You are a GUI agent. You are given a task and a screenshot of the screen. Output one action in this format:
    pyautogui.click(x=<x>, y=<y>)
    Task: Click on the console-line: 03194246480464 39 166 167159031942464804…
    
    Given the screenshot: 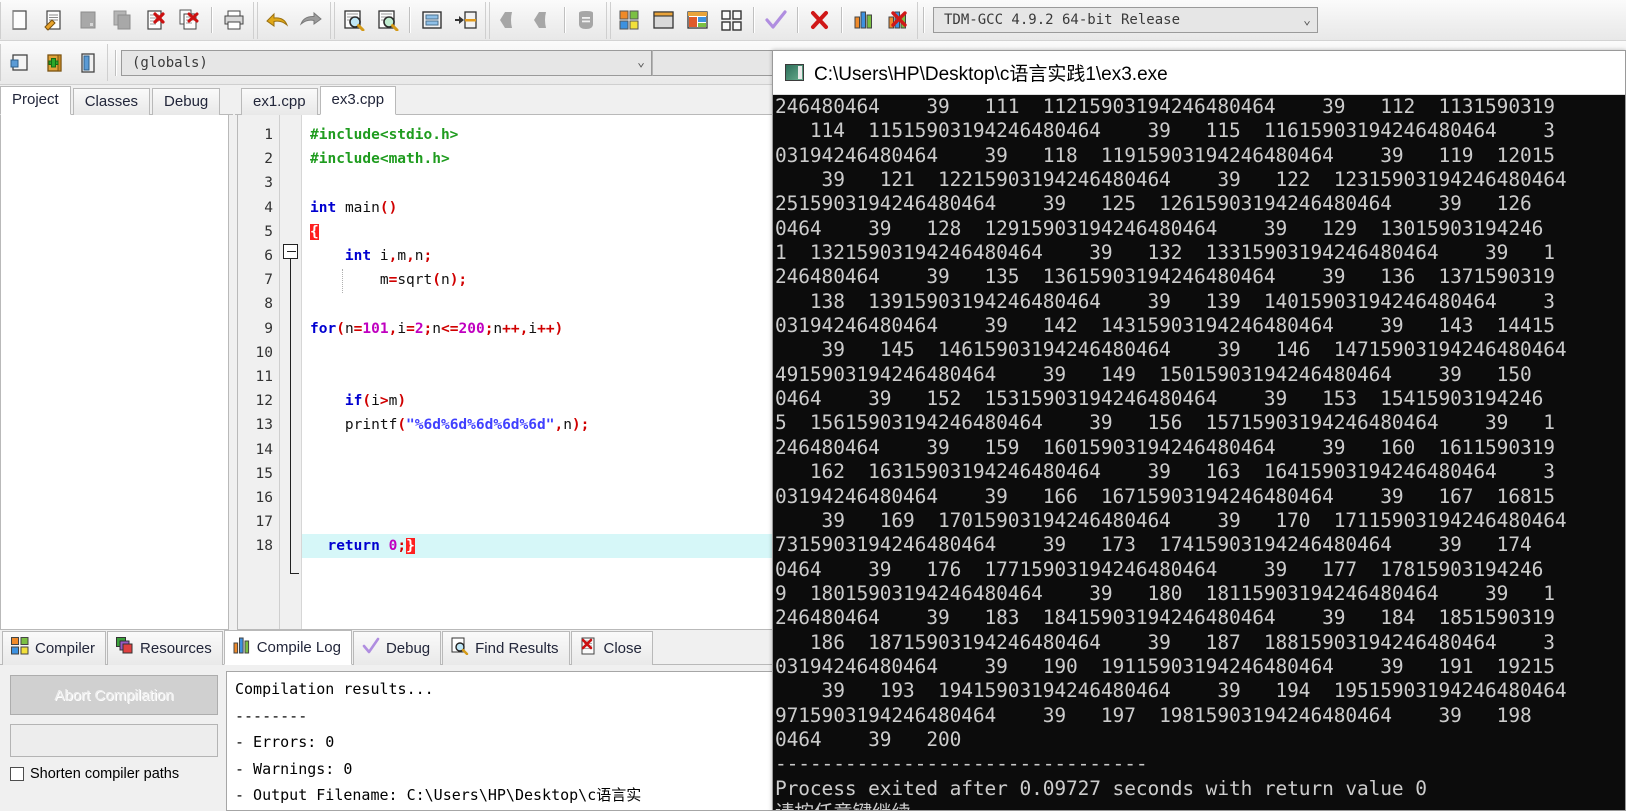 What is the action you would take?
    pyautogui.click(x=1165, y=496)
    